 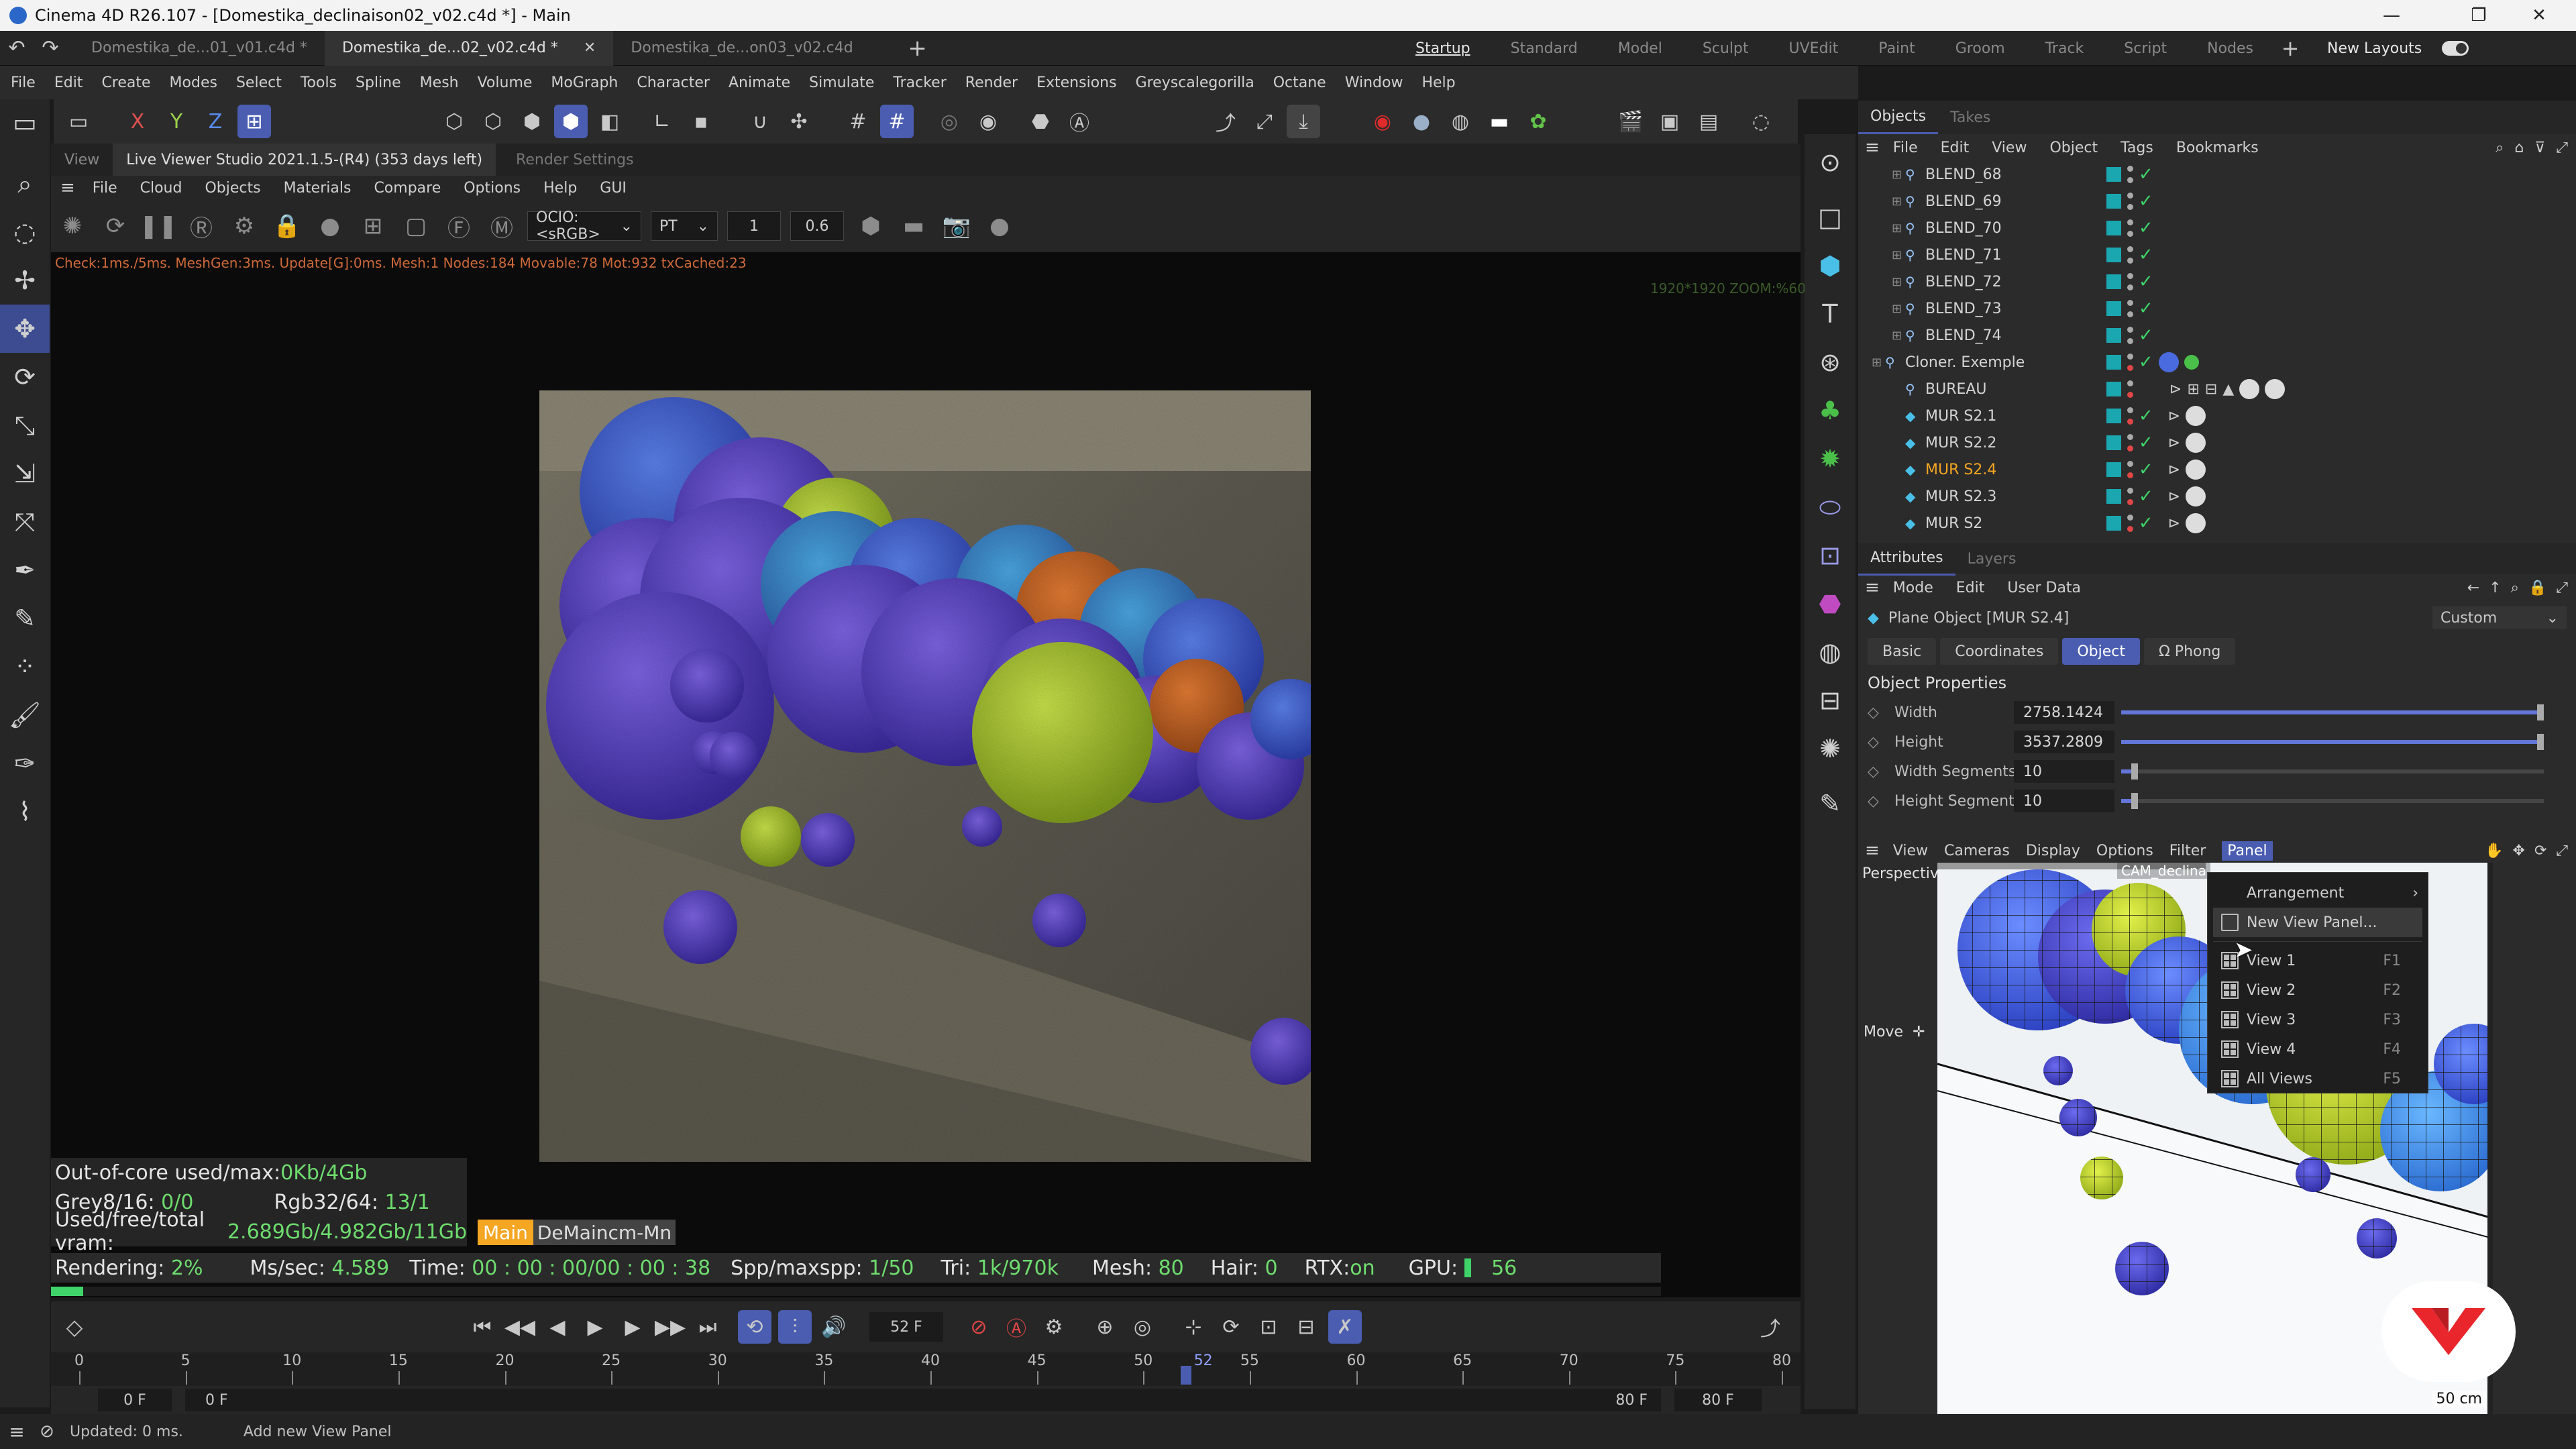 What do you see at coordinates (1268, 1327) in the screenshot?
I see `pla-key-icon: ⊡` at bounding box center [1268, 1327].